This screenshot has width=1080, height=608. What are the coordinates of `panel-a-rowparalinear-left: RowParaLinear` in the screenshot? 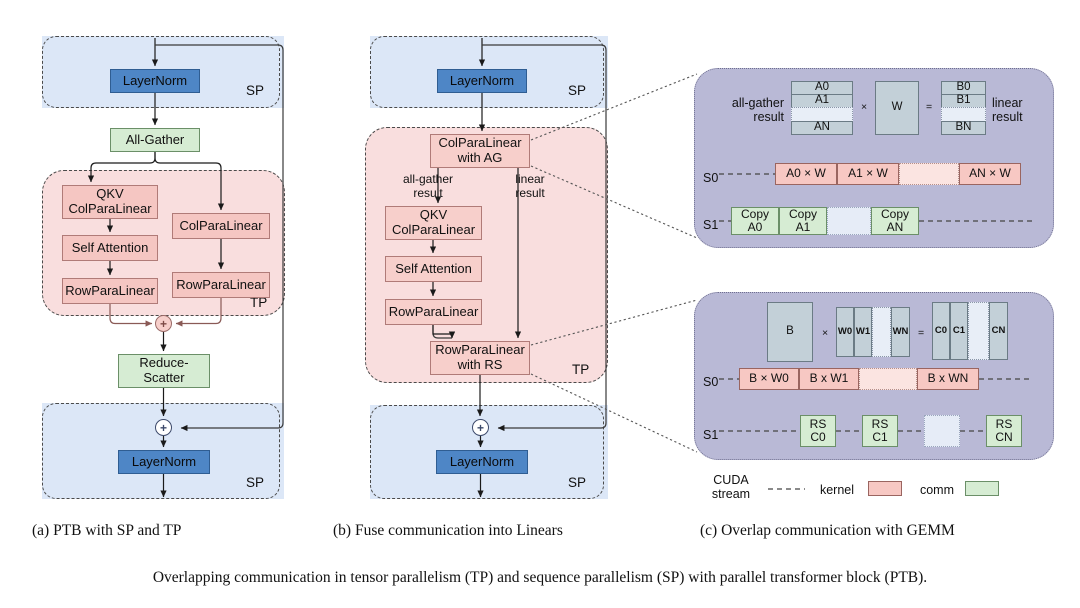 It's located at (110, 291).